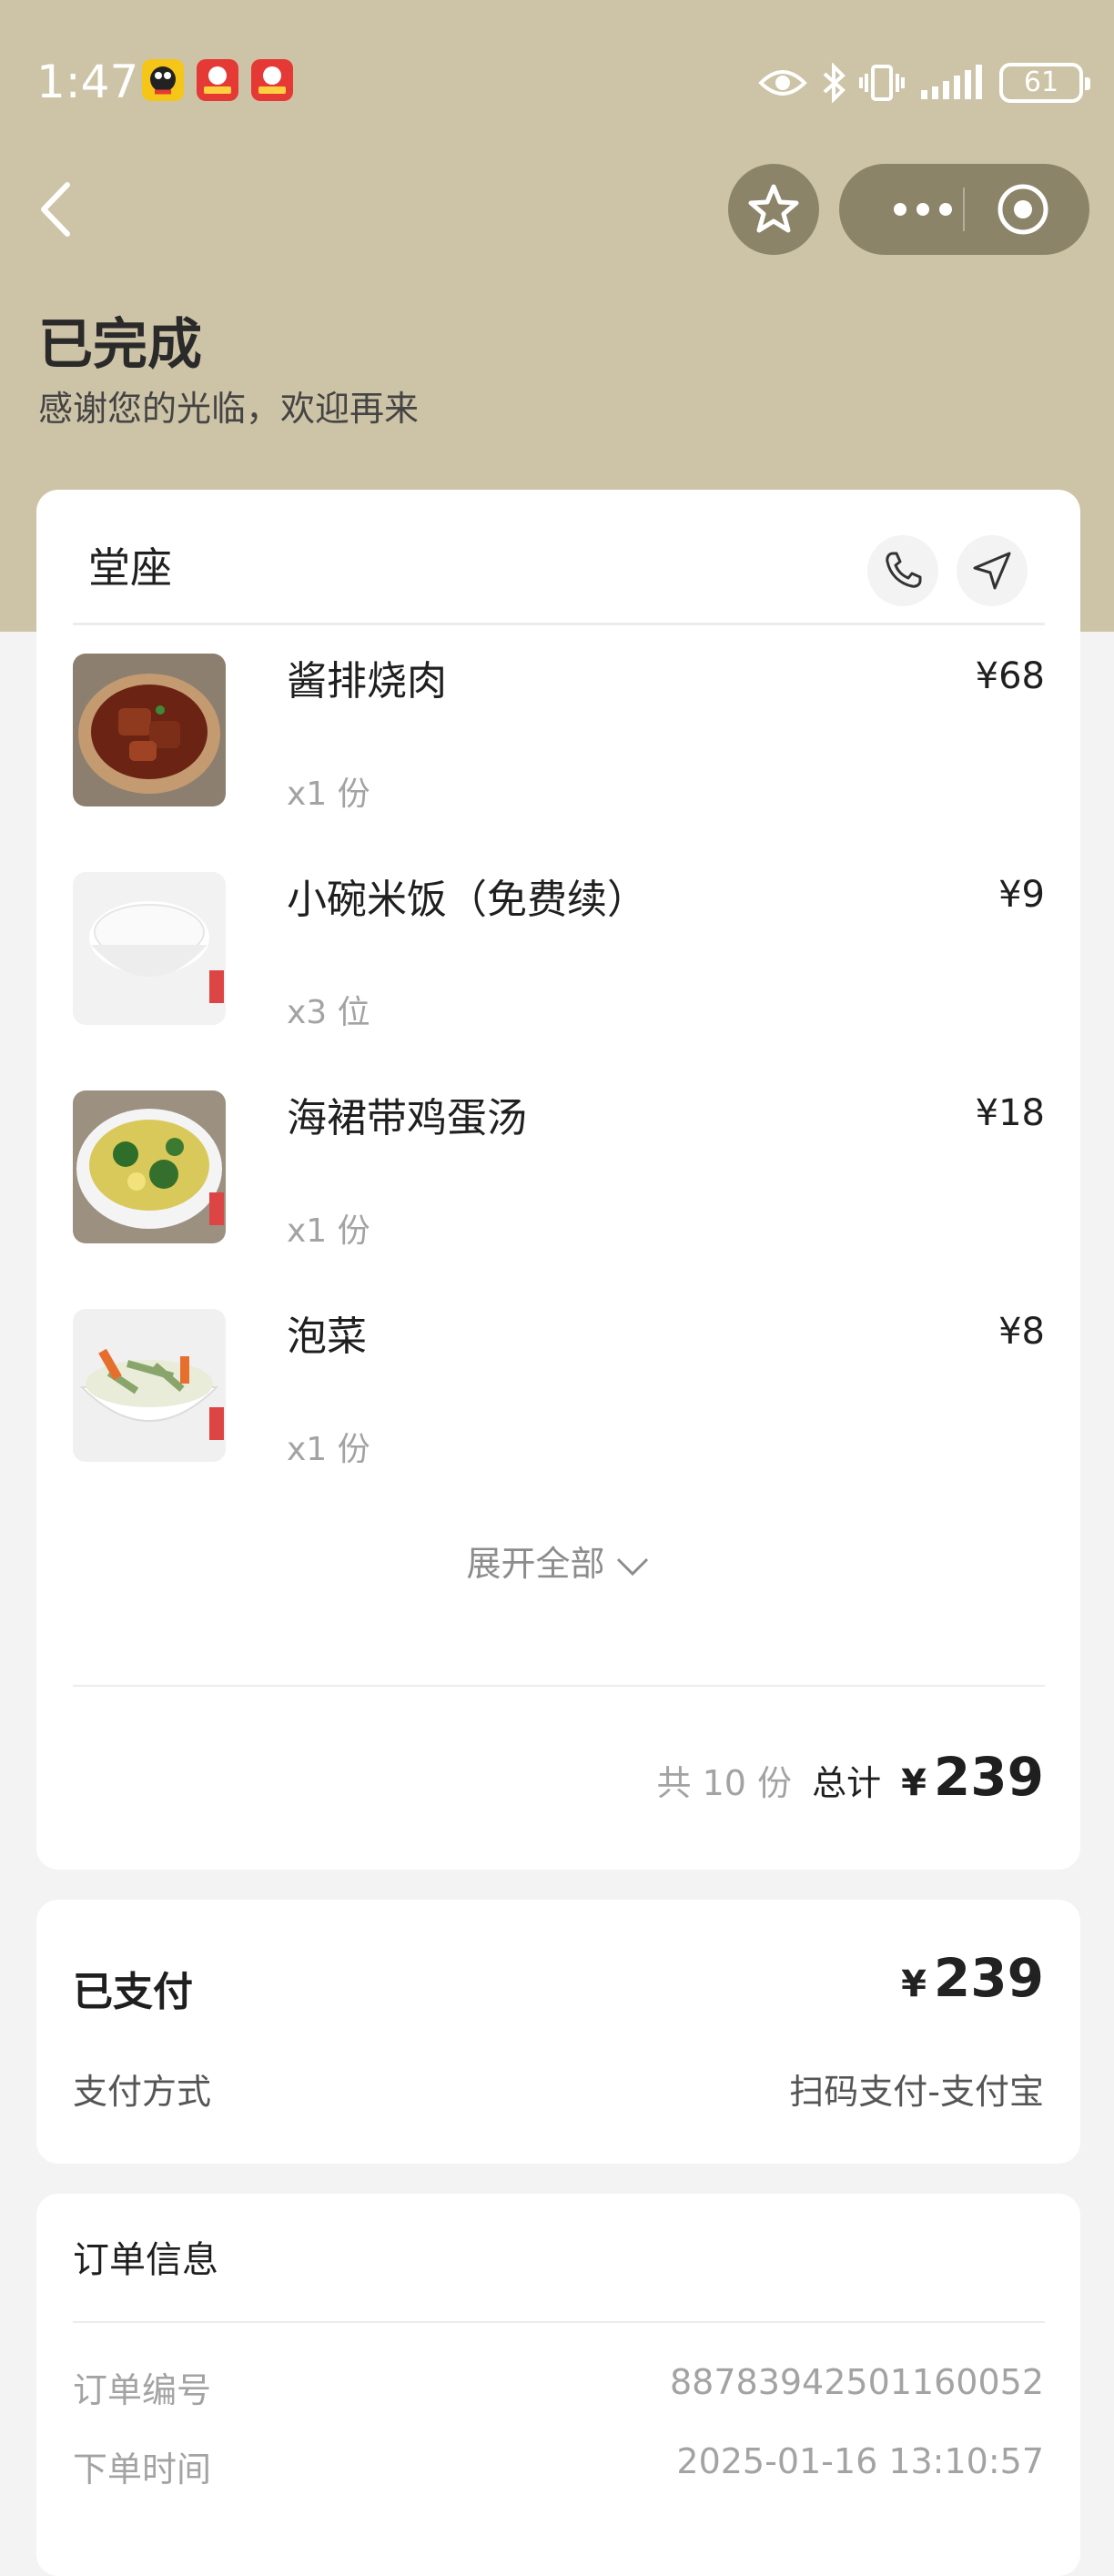 The image size is (1114, 2576). I want to click on seaweed-egg-soup-photo, so click(149, 1166).